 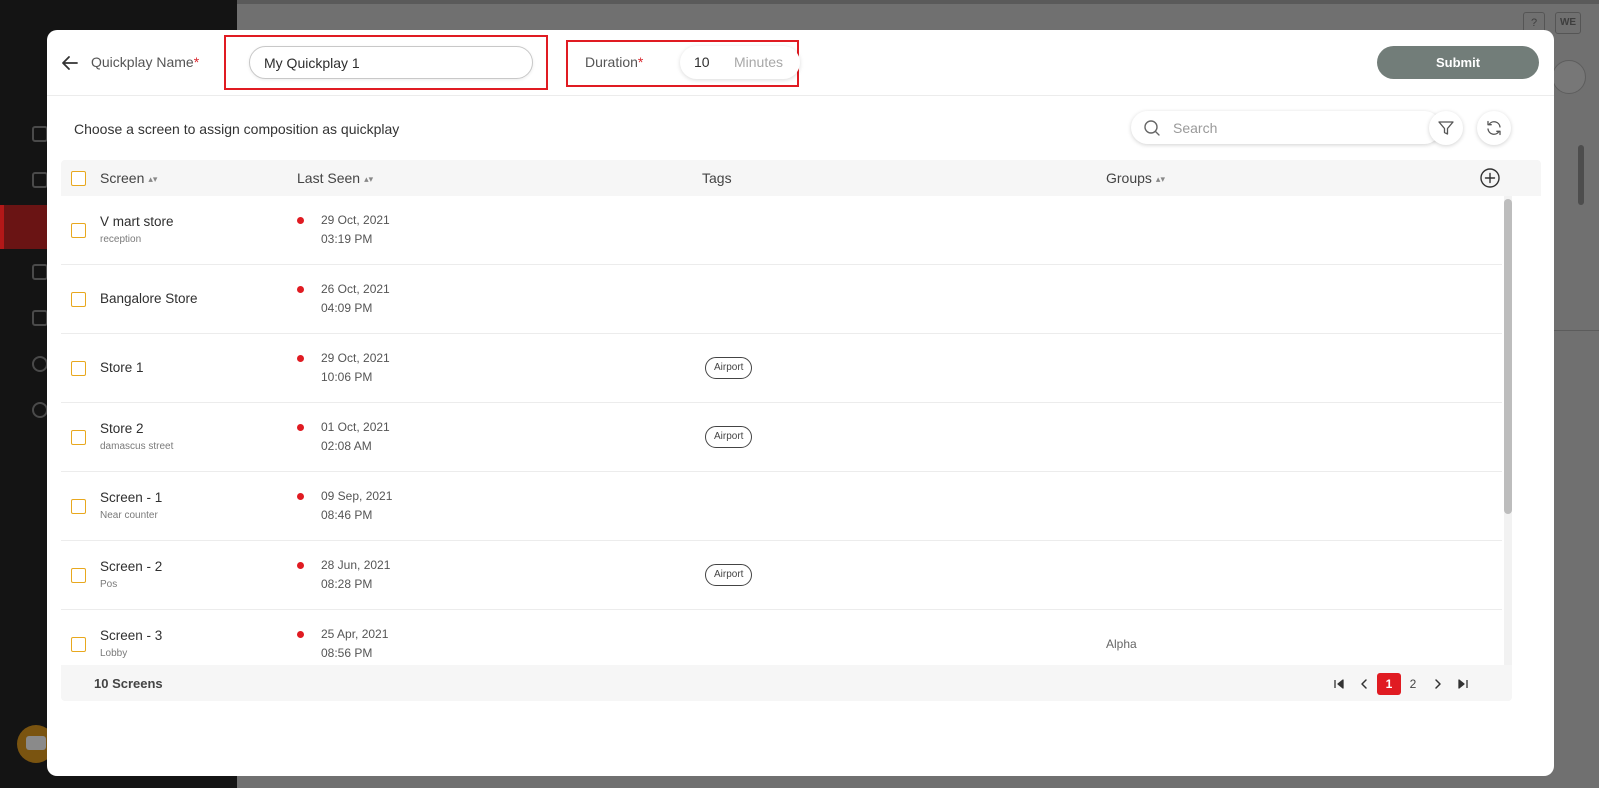 What do you see at coordinates (1568, 23) in the screenshot?
I see `background-avatar: WE` at bounding box center [1568, 23].